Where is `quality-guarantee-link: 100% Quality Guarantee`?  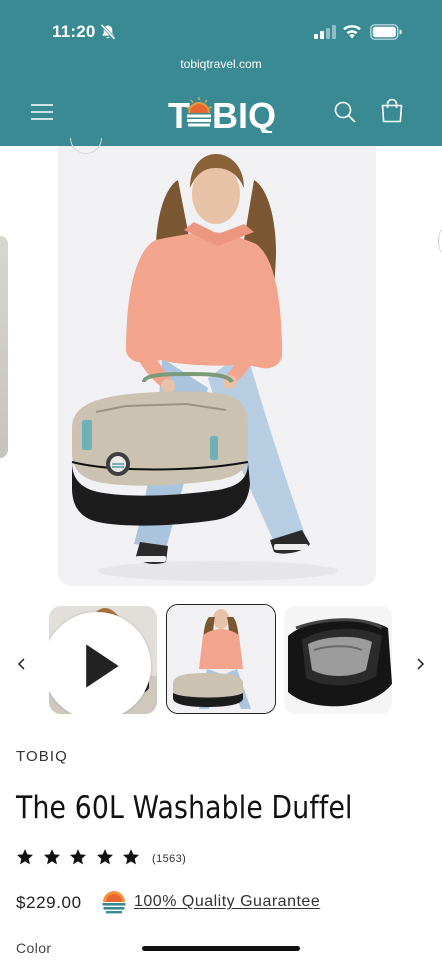 quality-guarantee-link: 100% Quality Guarantee is located at coordinates (227, 902).